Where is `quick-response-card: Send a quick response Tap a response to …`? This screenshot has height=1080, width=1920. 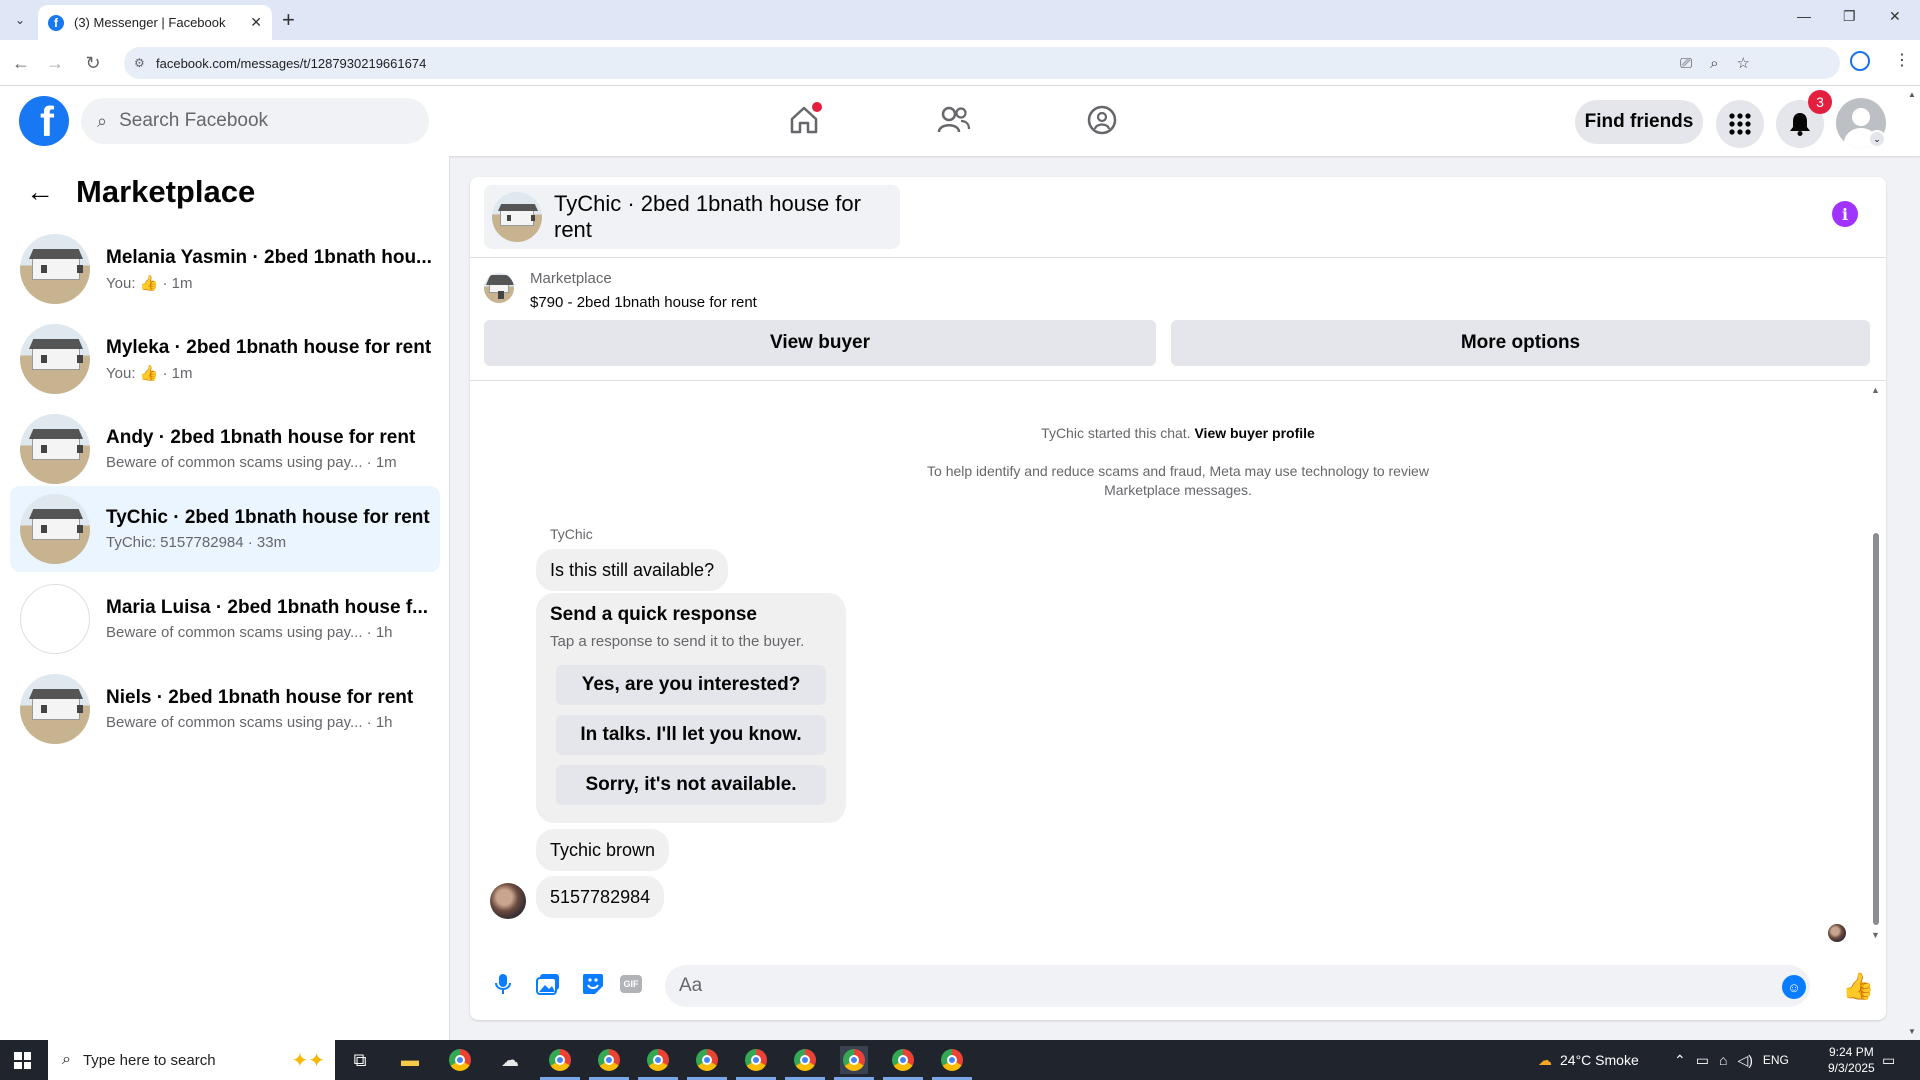
quick-response-card: Send a quick response Tap a response to … is located at coordinates (691, 708).